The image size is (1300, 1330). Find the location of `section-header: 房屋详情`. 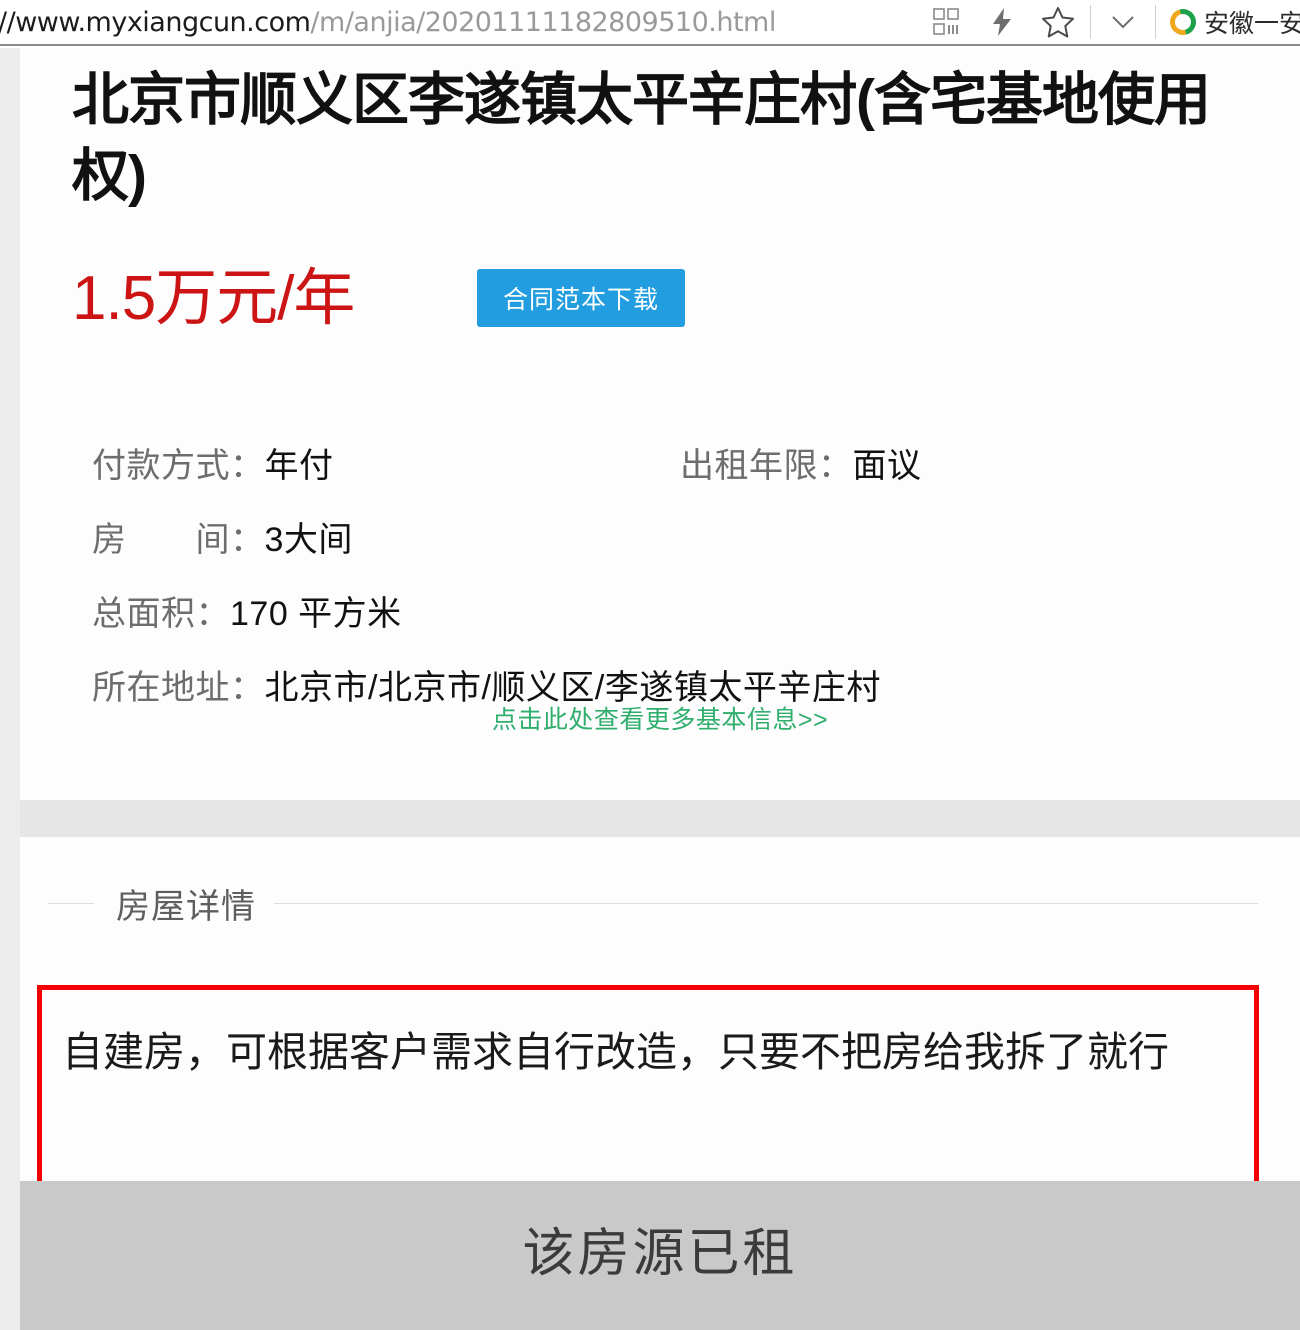

section-header: 房屋详情 is located at coordinates (653, 903).